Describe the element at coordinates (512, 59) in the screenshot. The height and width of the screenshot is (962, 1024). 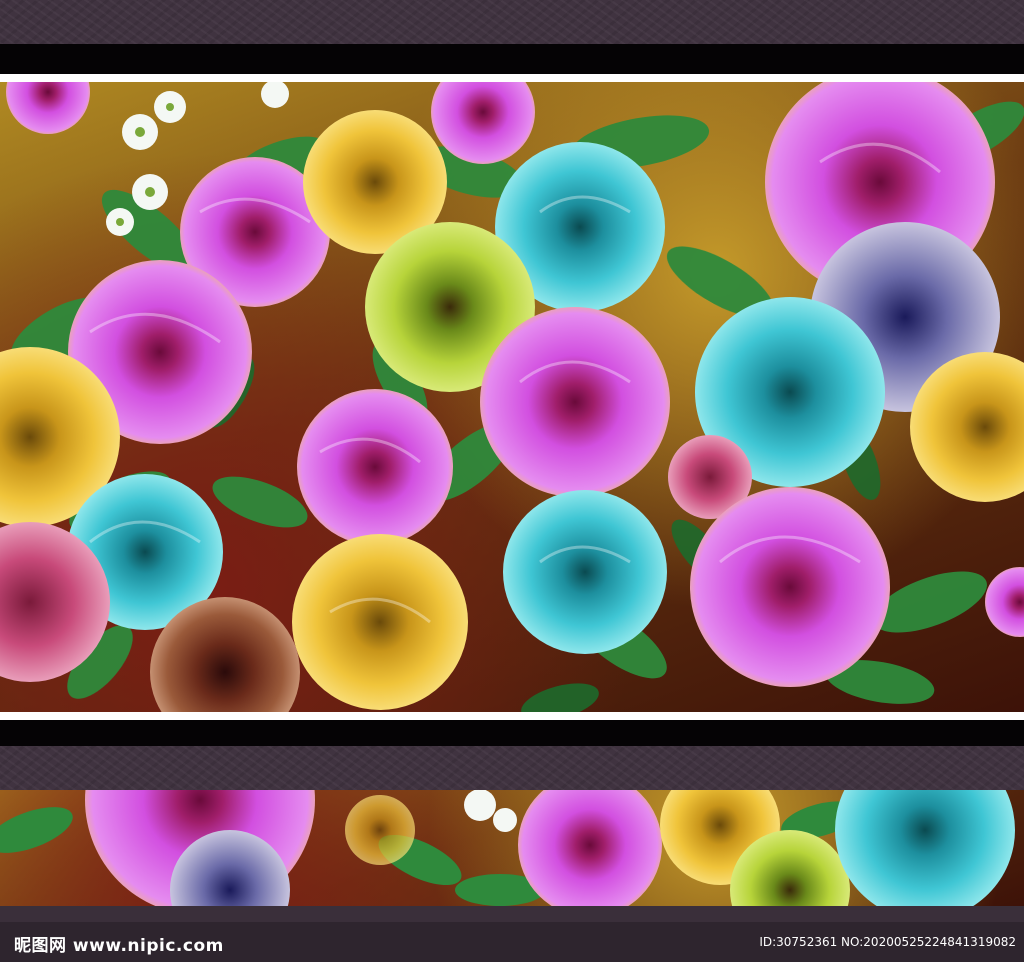
I see `top-black-bar` at that location.